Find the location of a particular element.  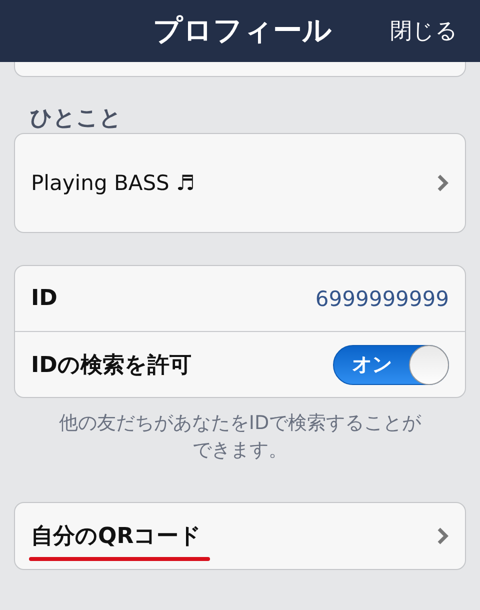

screen-title: プロフィール is located at coordinates (242, 30).